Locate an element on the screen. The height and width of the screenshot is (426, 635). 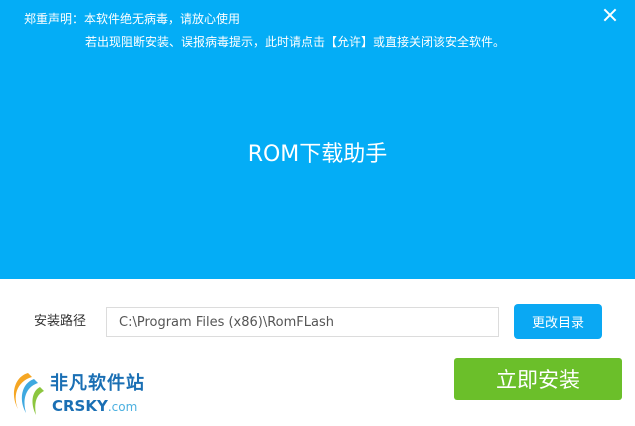
install-path-input is located at coordinates (302, 322).